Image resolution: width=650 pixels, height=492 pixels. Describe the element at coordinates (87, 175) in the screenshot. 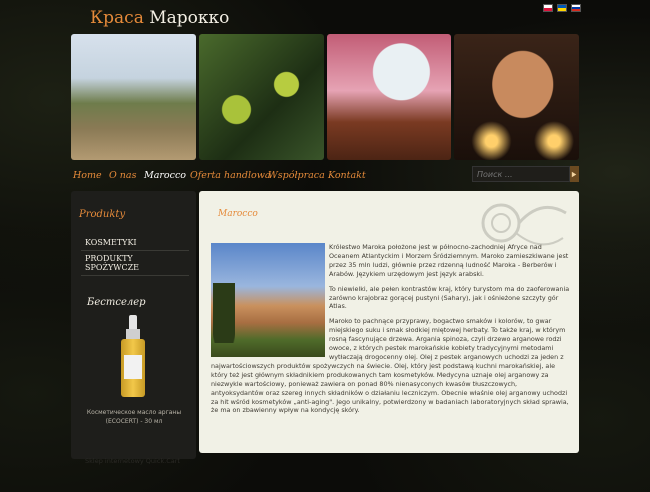

I see `nav-home: Home` at that location.